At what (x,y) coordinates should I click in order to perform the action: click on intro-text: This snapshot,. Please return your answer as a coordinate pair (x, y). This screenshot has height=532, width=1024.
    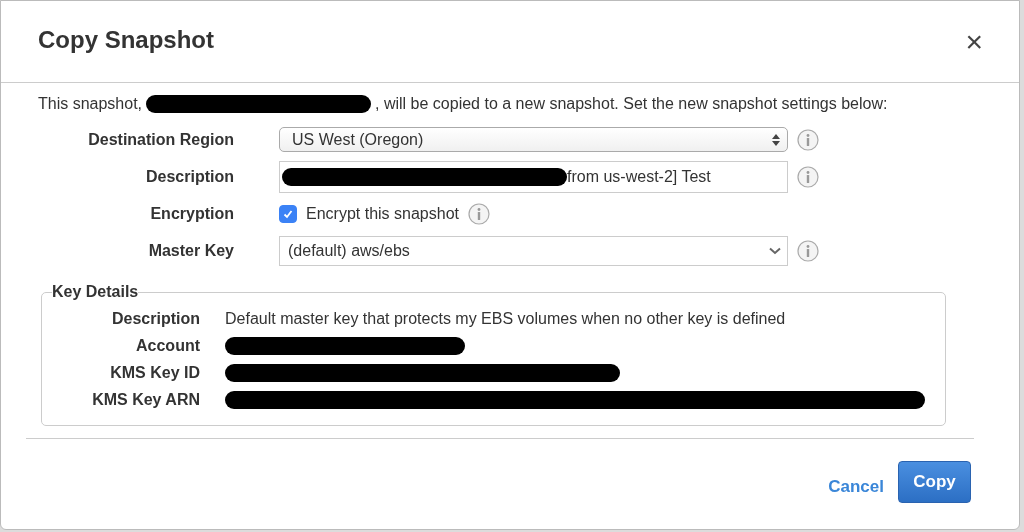
    Looking at the image, I should click on (90, 104).